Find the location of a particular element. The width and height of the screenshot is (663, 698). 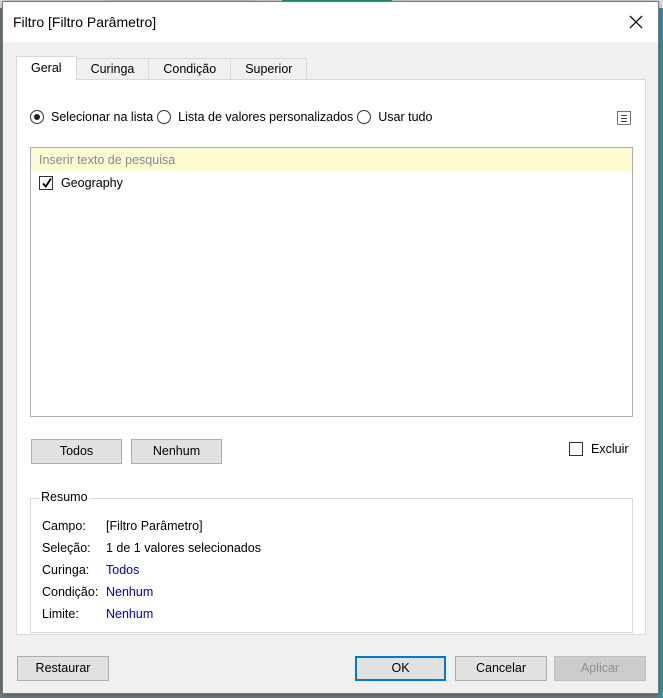

summary-label: Curinga: is located at coordinates (66, 570).